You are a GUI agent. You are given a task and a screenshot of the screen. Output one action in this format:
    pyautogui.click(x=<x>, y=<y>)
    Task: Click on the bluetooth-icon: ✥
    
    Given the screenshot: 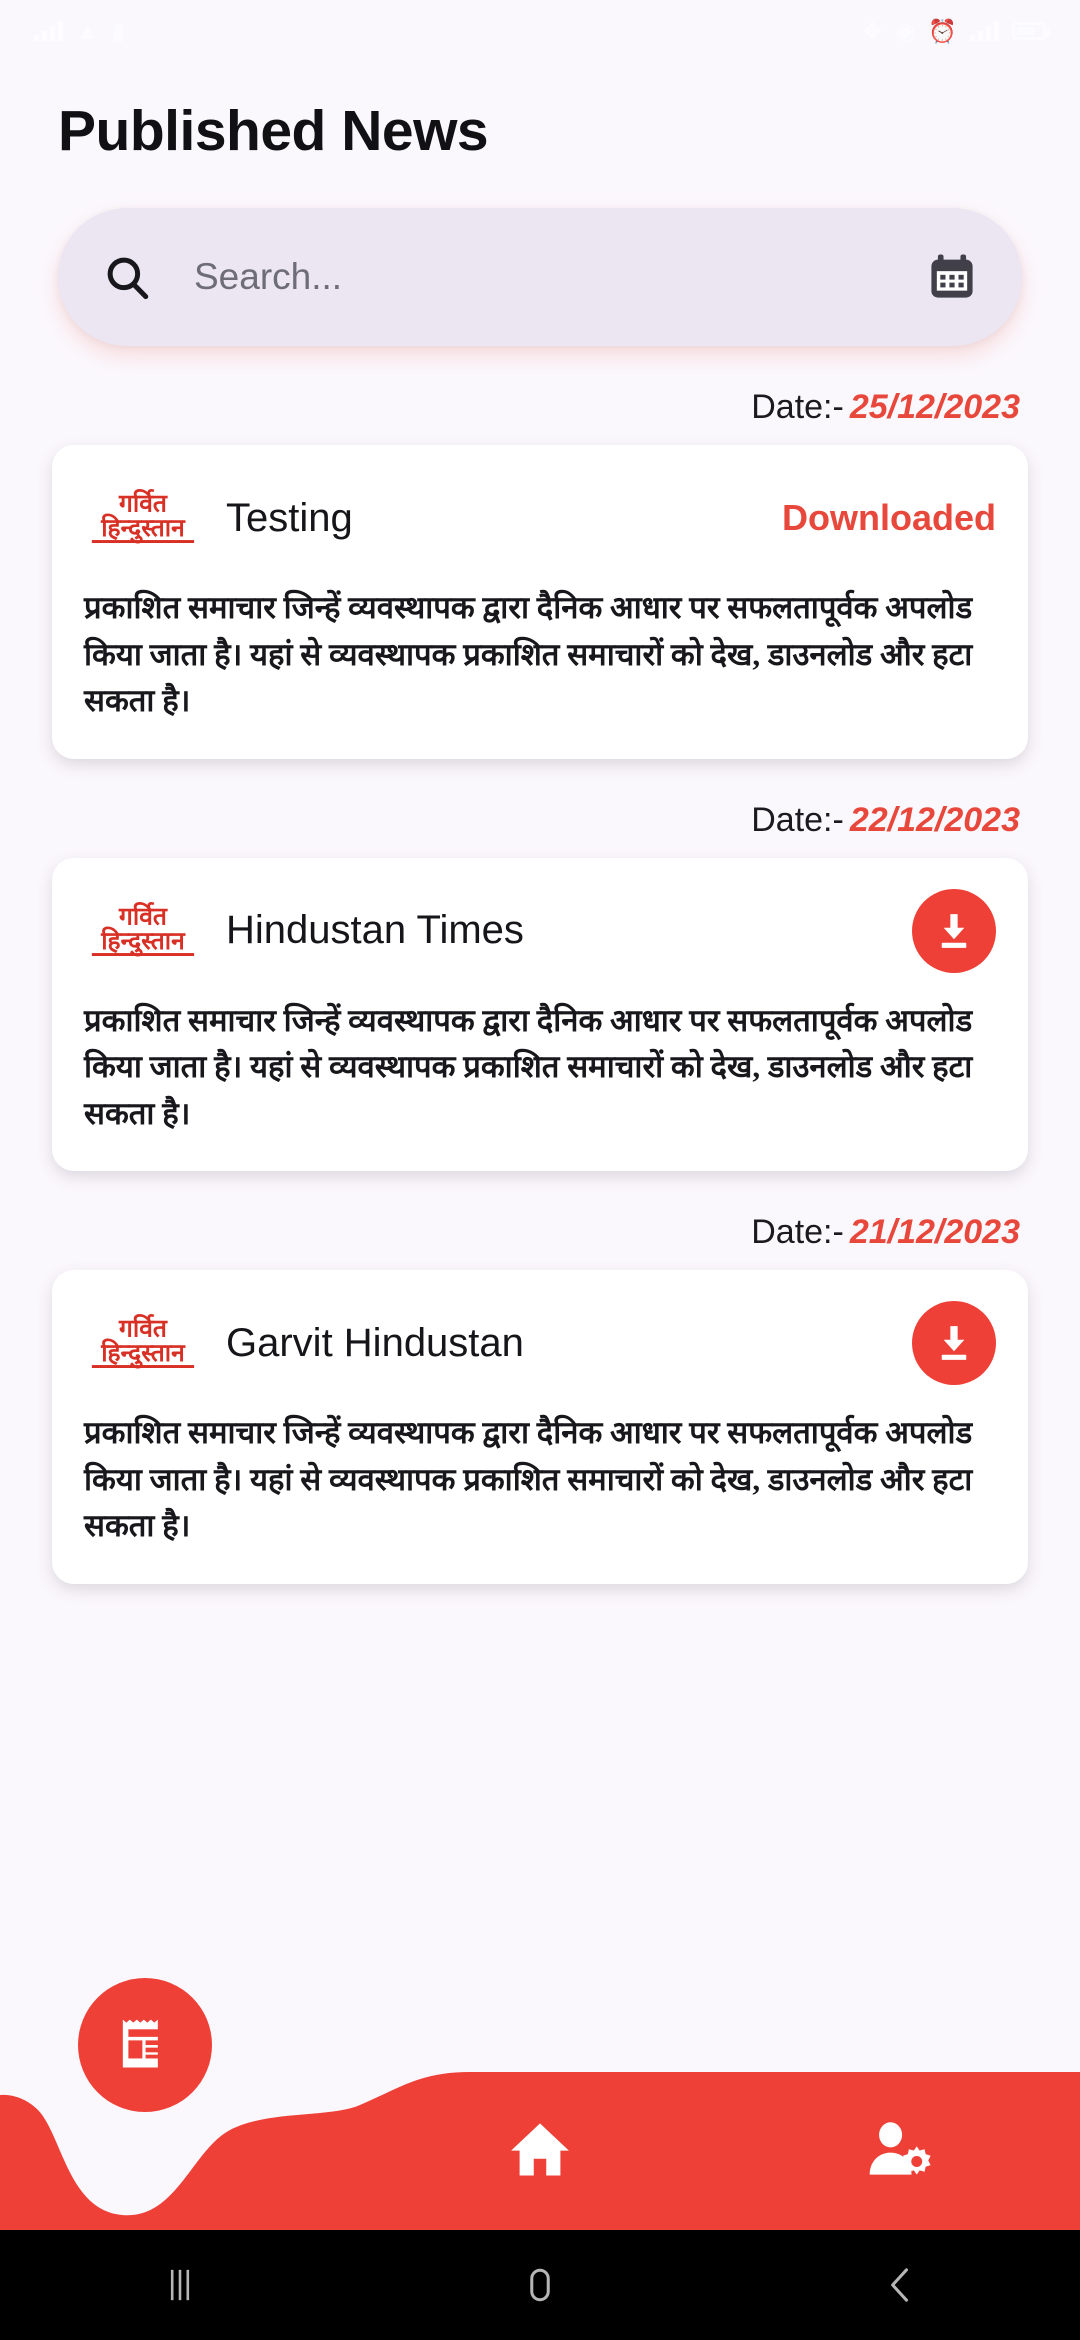 What is the action you would take?
    pyautogui.click(x=873, y=30)
    